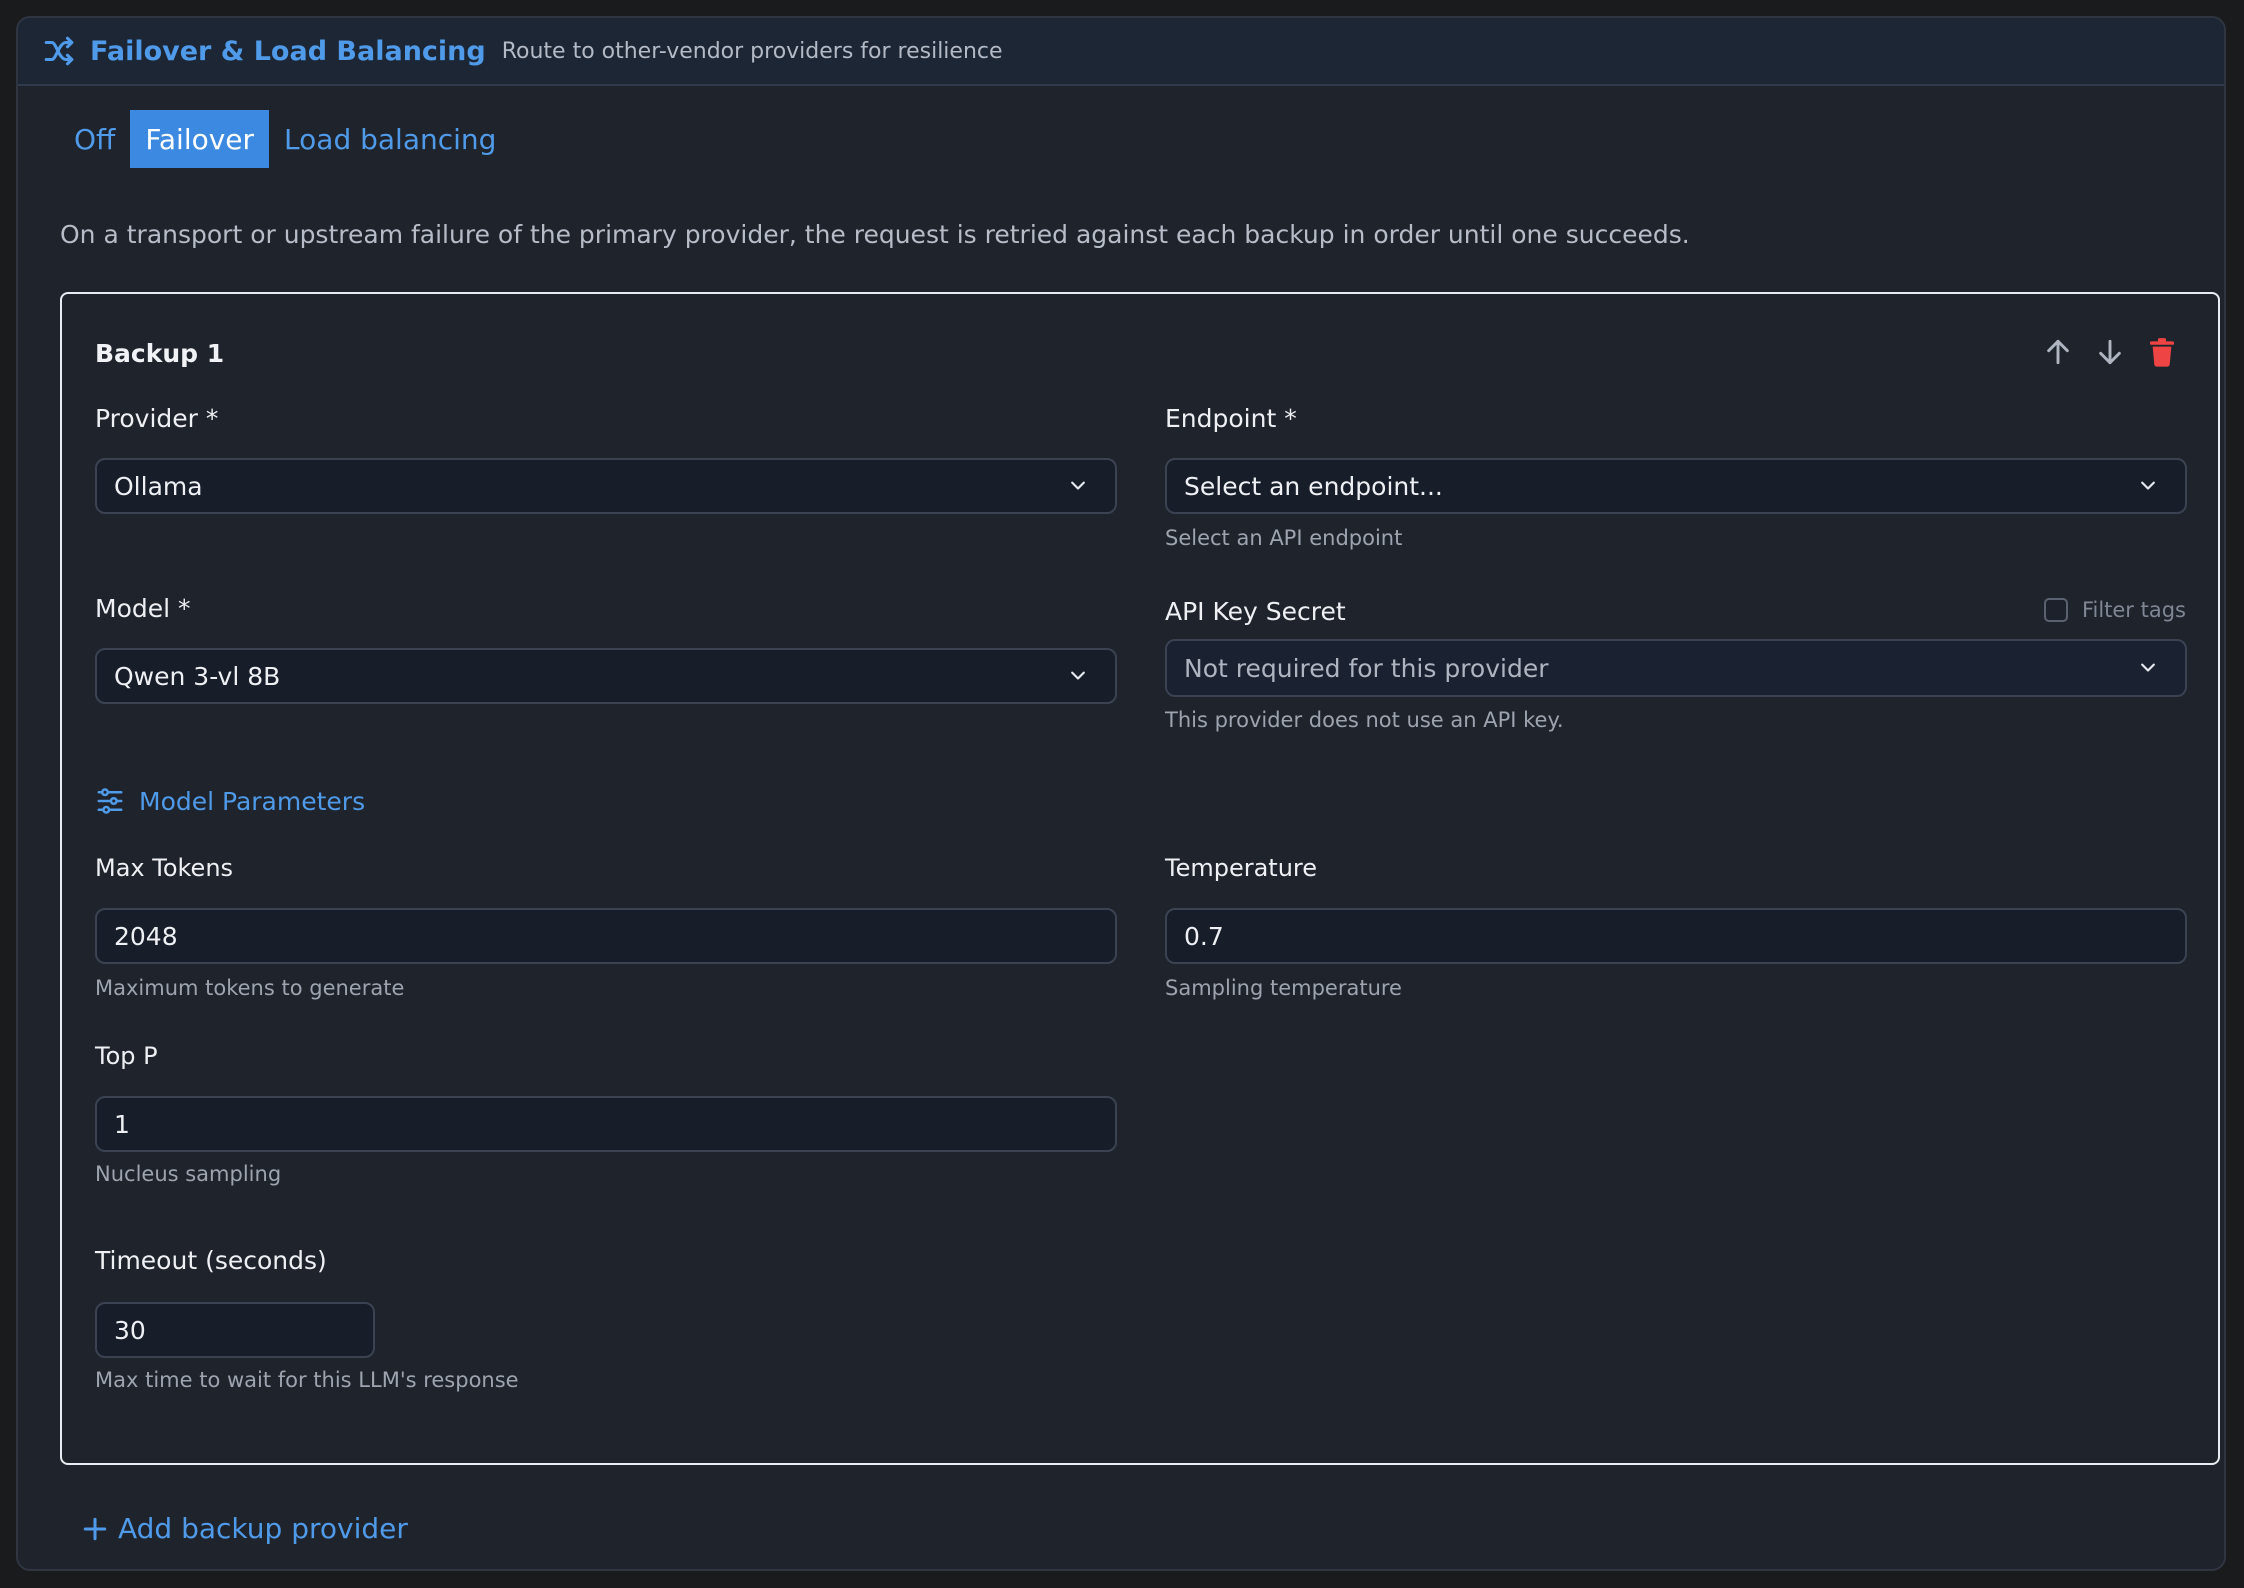  I want to click on top-p-label: Top P, so click(126, 1056).